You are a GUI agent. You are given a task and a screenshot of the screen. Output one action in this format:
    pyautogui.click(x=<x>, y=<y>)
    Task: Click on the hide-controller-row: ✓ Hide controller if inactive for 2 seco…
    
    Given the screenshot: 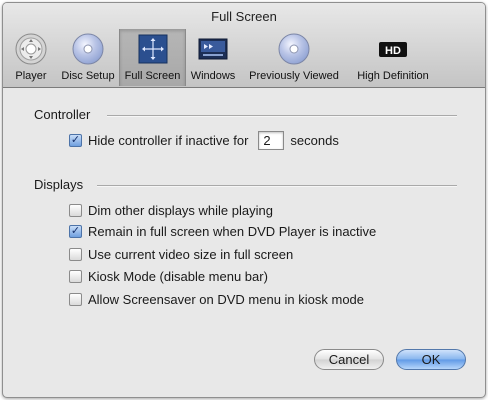 What is the action you would take?
    pyautogui.click(x=204, y=140)
    